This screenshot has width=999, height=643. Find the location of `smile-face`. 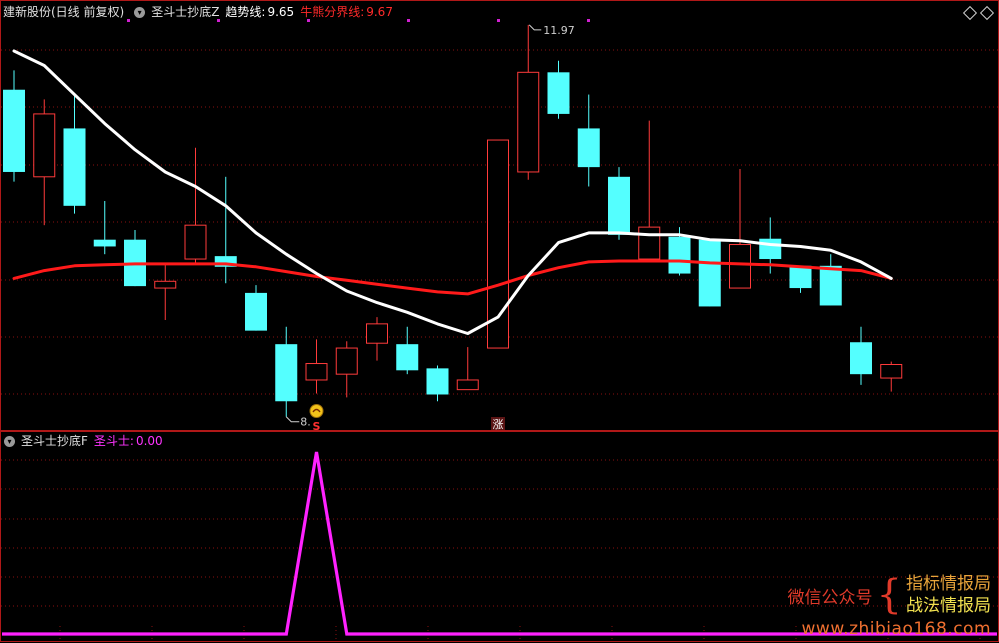

smile-face is located at coordinates (316, 411).